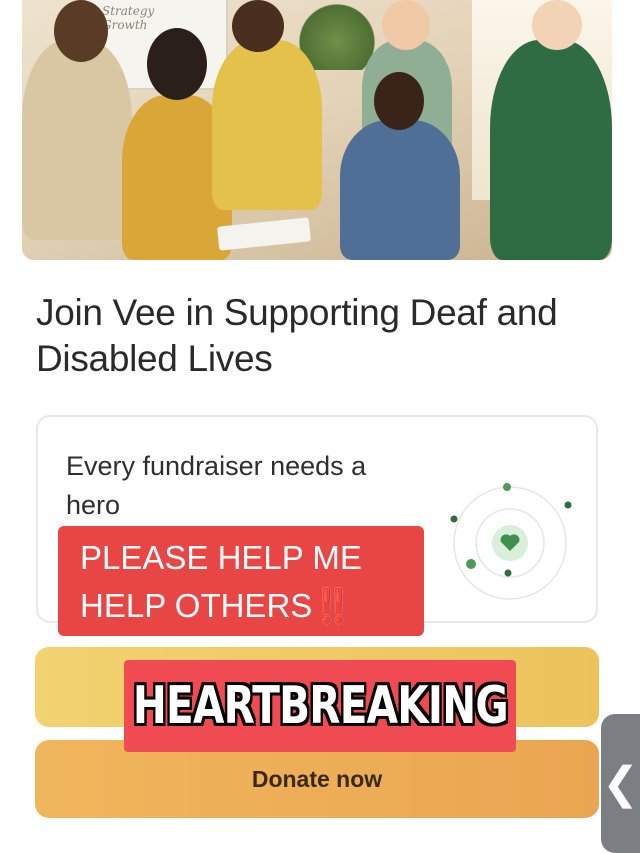 This screenshot has height=853, width=640. Describe the element at coordinates (258, 26) in the screenshot. I see `person-3-head` at that location.